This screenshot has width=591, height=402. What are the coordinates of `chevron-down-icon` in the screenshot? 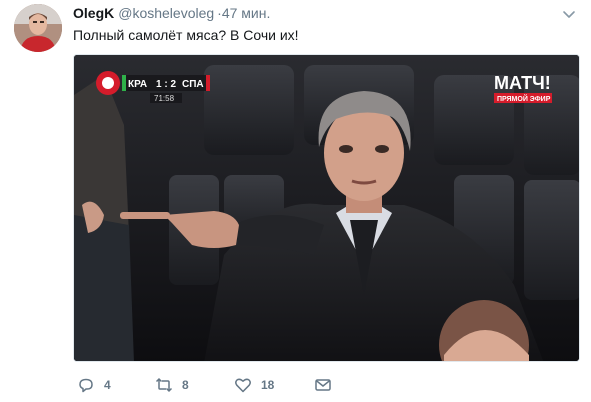 It's located at (569, 14).